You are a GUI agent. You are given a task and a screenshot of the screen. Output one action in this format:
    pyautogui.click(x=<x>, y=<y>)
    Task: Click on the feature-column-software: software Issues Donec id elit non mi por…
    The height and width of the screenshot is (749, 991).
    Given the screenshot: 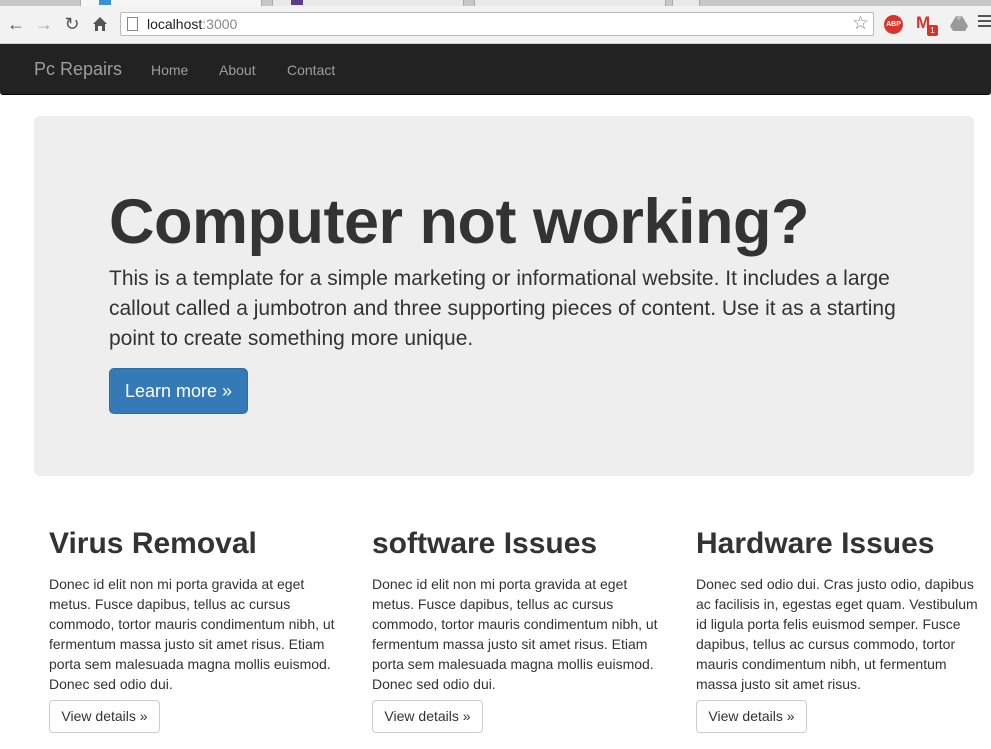 What is the action you would take?
    pyautogui.click(x=522, y=629)
    